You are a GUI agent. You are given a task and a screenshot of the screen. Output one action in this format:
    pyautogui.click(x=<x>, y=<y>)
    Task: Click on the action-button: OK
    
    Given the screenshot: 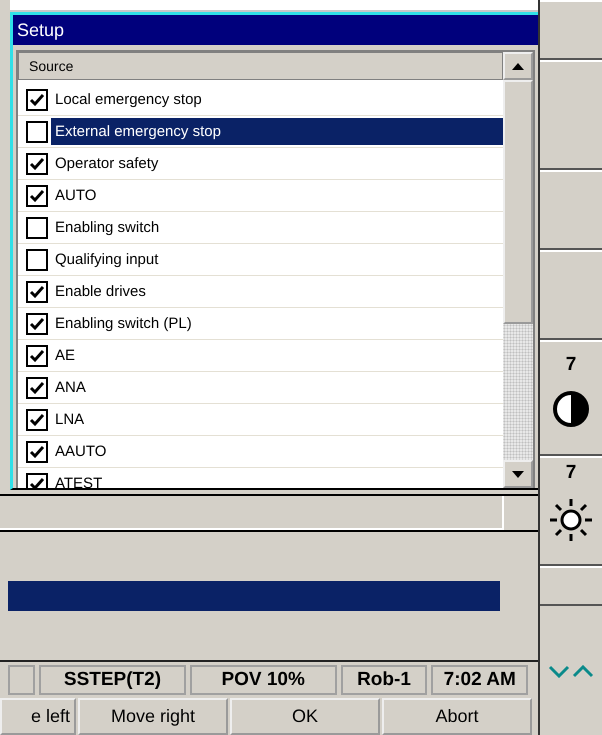 What is the action you would take?
    pyautogui.click(x=305, y=716)
    